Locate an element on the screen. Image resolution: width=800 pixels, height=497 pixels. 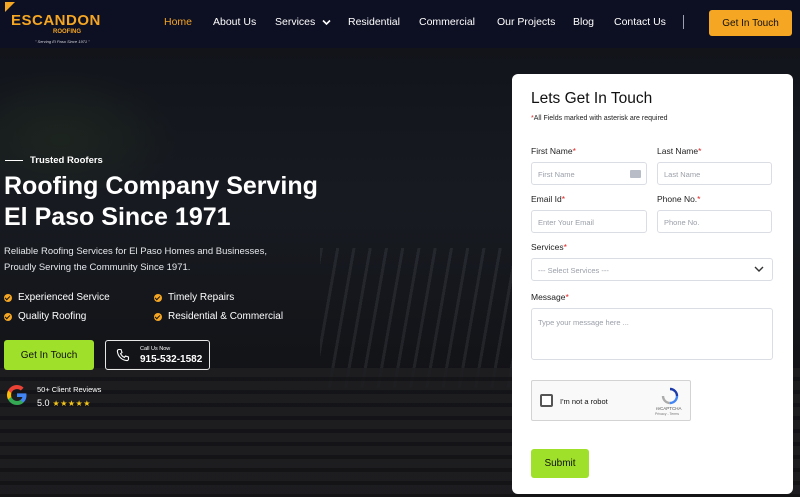
recaptcha-brand: reCAPTCHA is located at coordinates (669, 408).